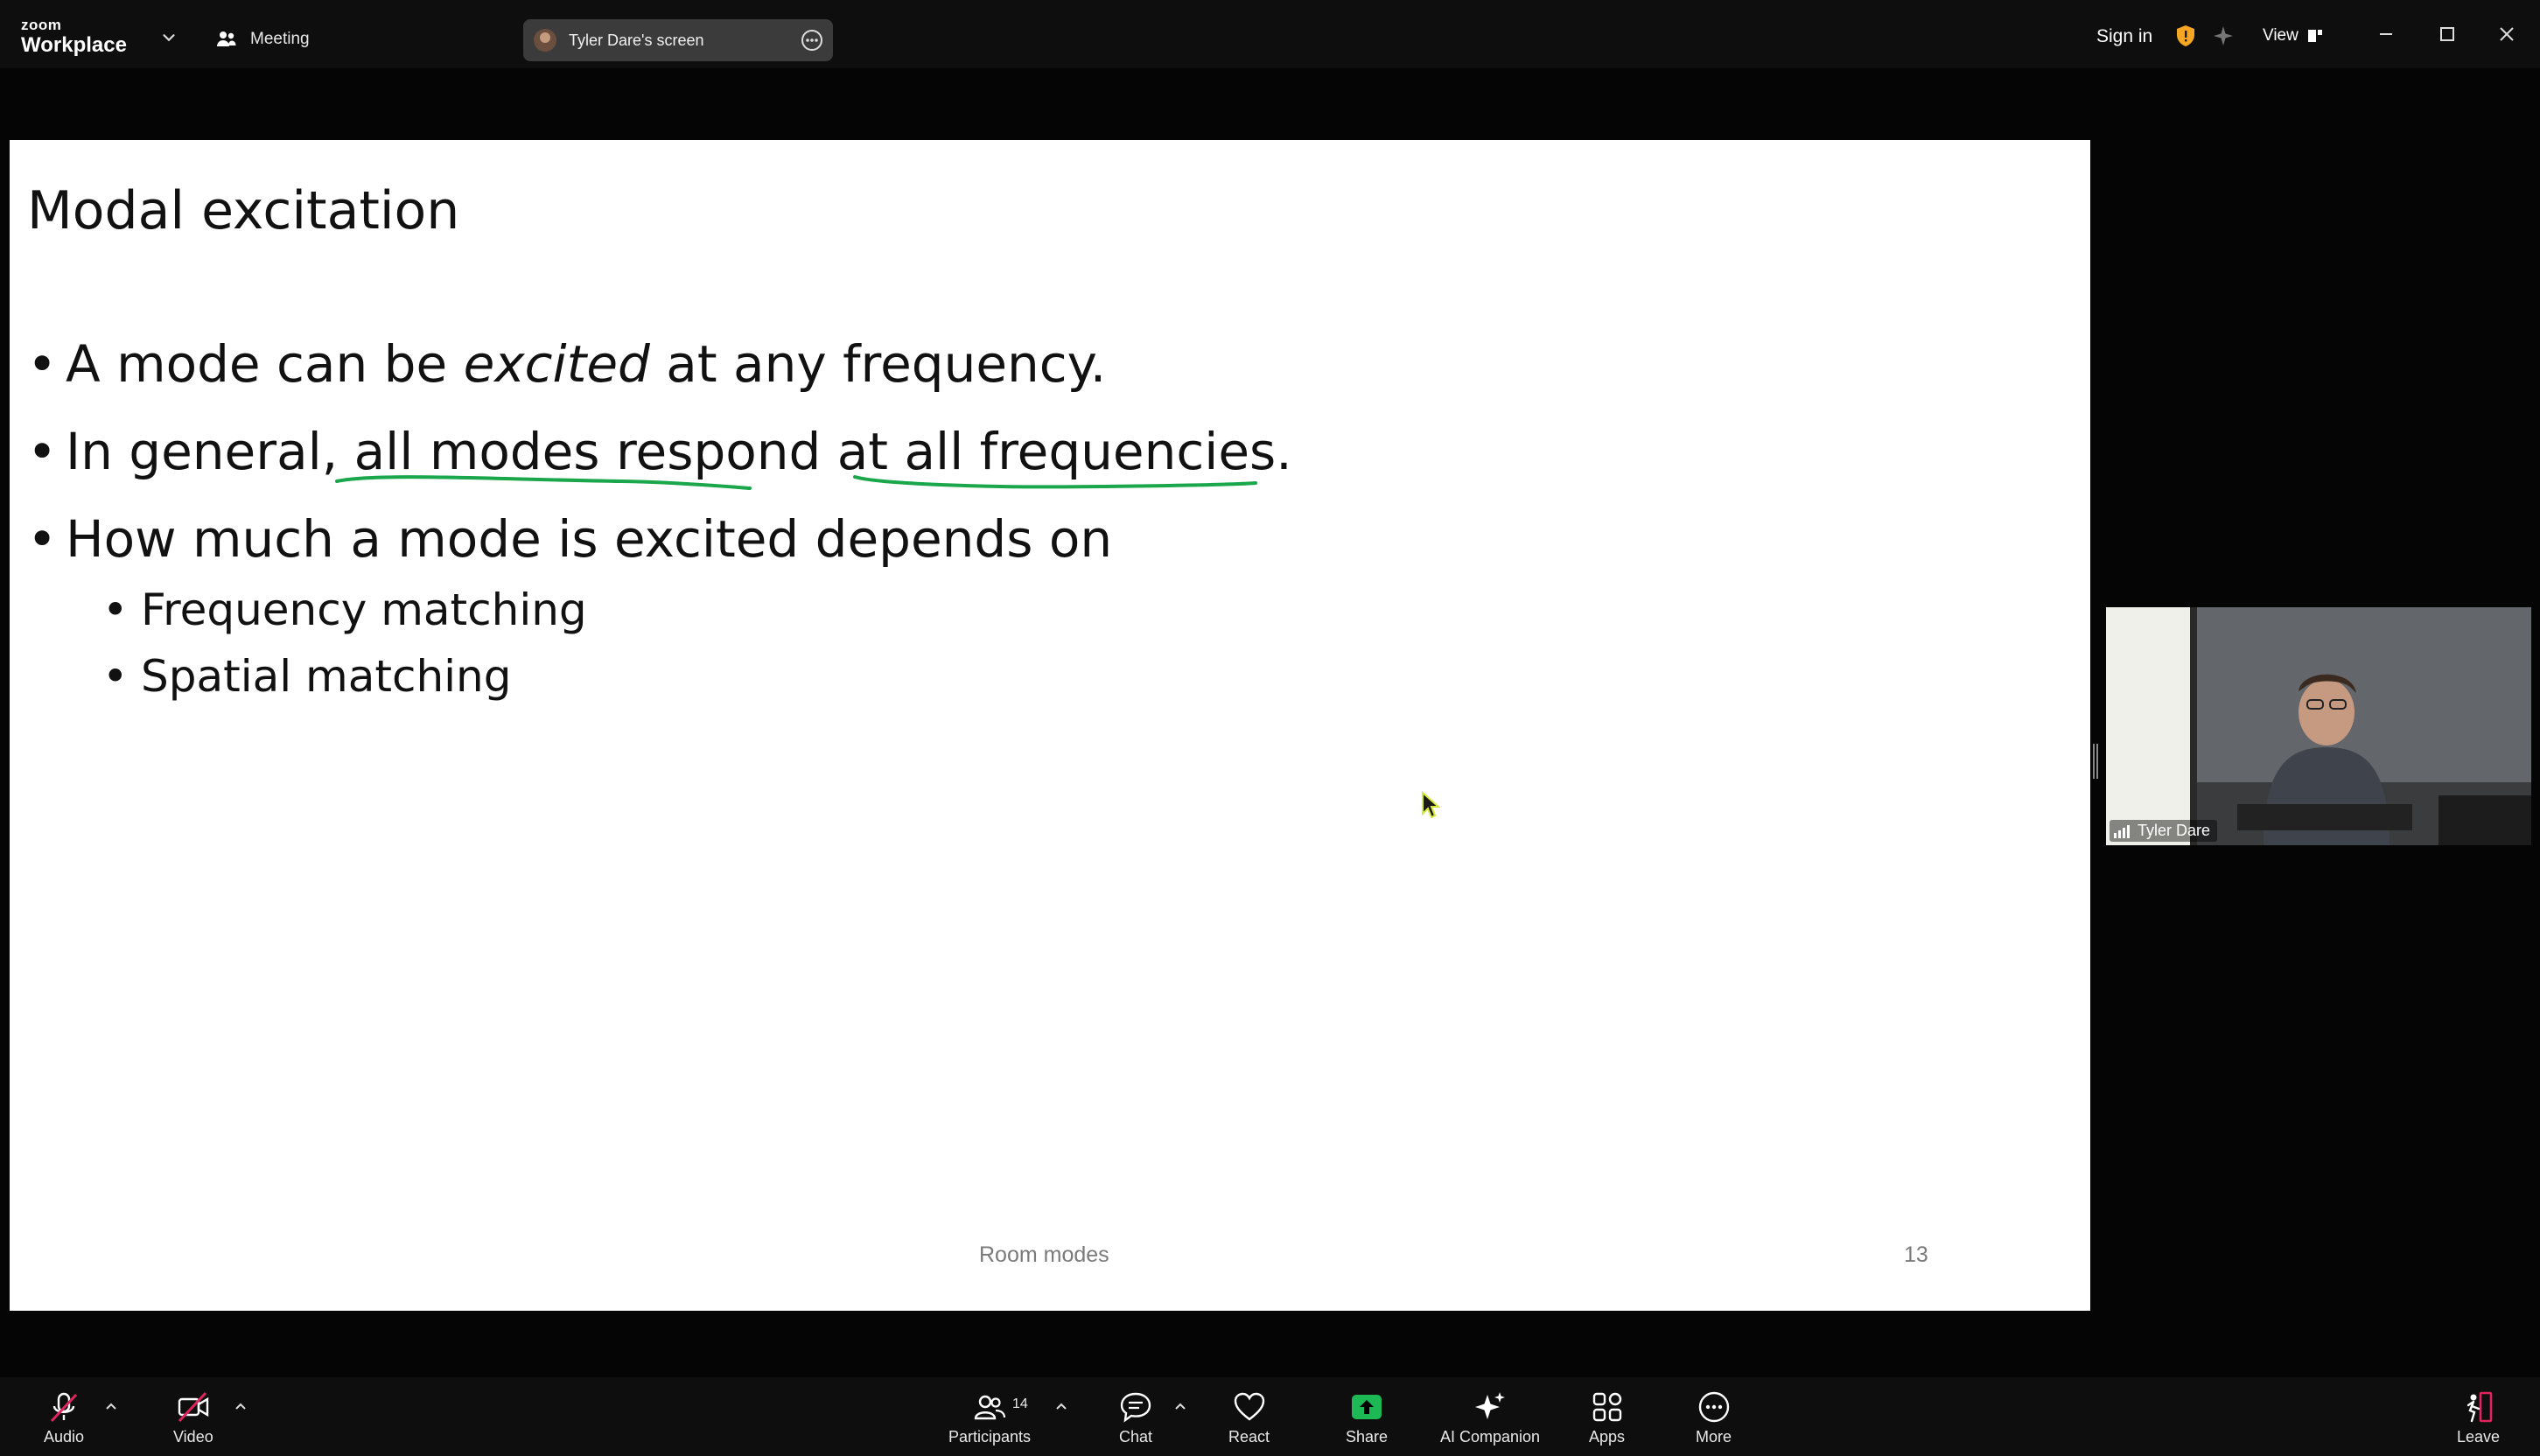  Describe the element at coordinates (1491, 1437) in the screenshot. I see `ai-companion-label: AI Companion` at that location.